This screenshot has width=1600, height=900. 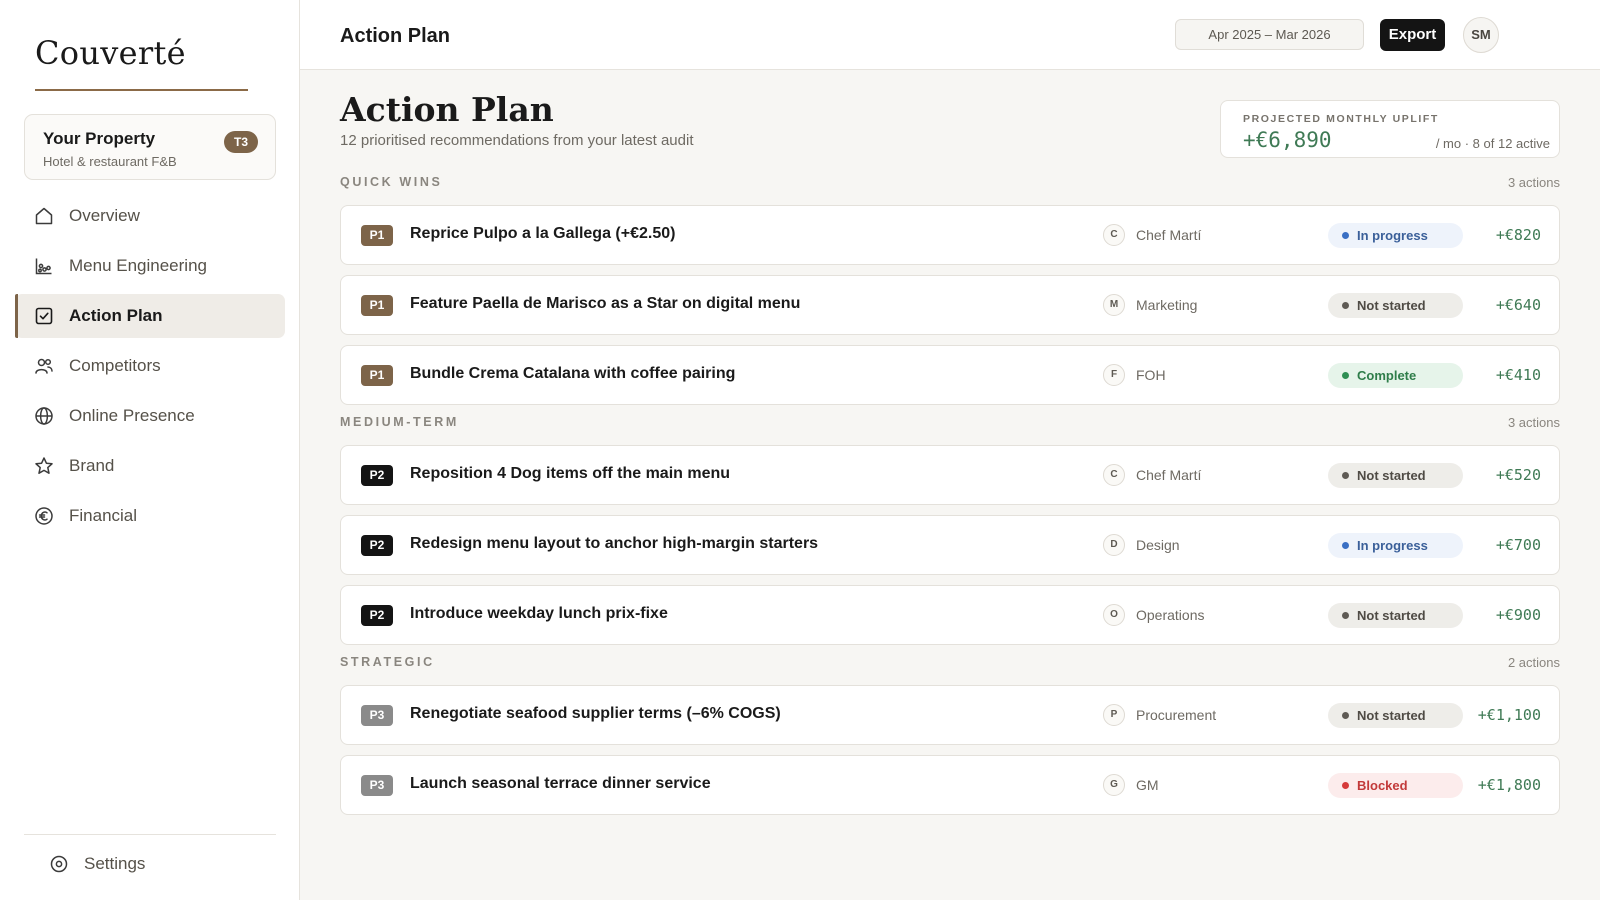 I want to click on sidebar-item-label: Financial, so click(x=103, y=515).